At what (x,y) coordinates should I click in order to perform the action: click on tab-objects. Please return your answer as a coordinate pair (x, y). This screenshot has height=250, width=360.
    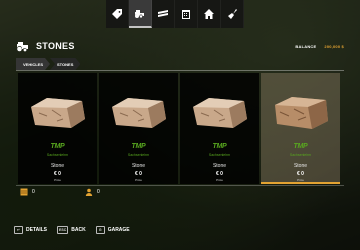
    Looking at the image, I should click on (163, 14).